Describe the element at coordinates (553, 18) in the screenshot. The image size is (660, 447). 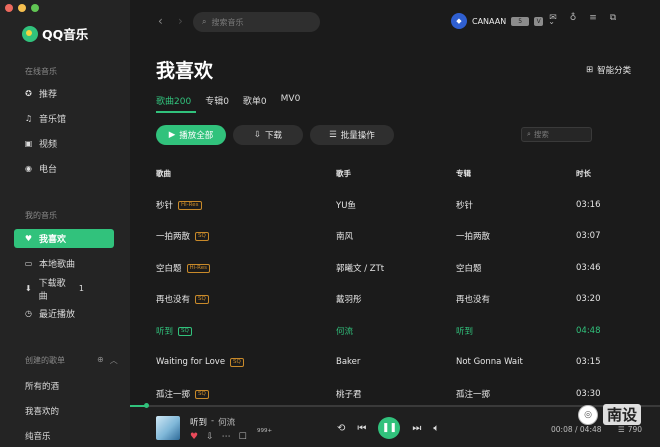
I see `mail-icon: ✉` at that location.